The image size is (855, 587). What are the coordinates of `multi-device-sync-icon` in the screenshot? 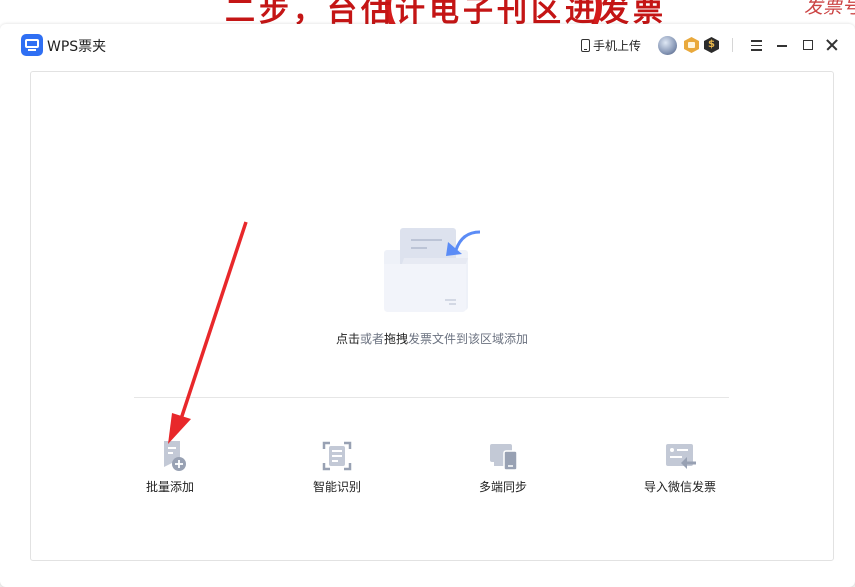 It's located at (504, 457).